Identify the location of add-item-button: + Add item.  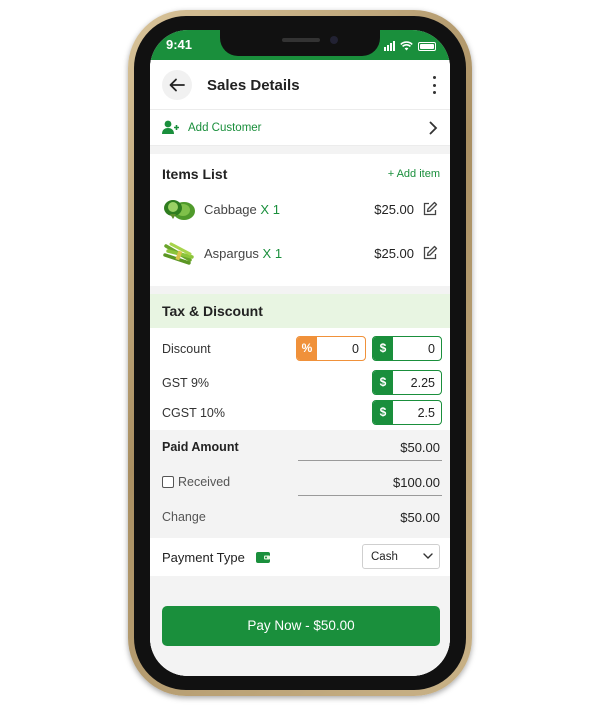
(414, 174).